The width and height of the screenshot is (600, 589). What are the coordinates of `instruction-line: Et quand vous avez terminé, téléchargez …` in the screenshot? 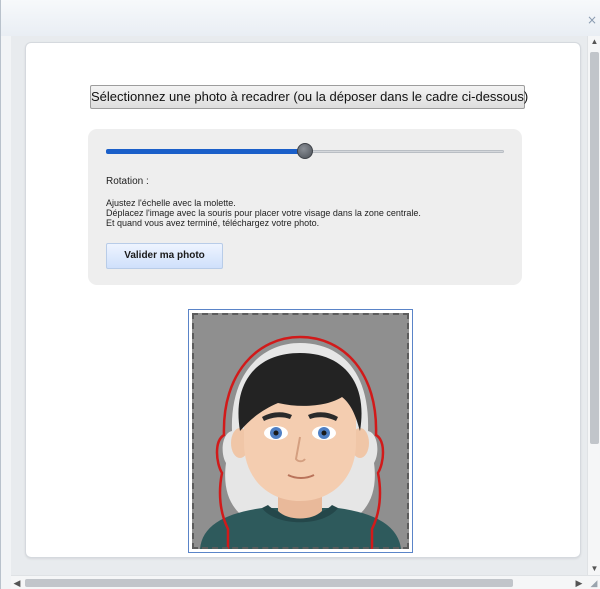 It's located at (213, 223).